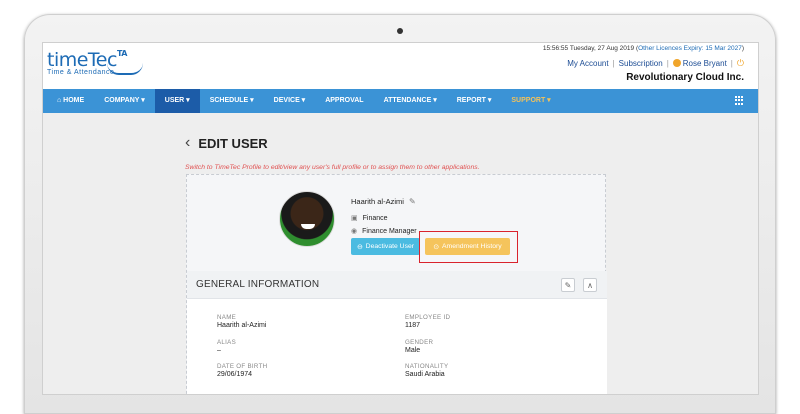  Describe the element at coordinates (307, 219) in the screenshot. I see `avatar` at that location.